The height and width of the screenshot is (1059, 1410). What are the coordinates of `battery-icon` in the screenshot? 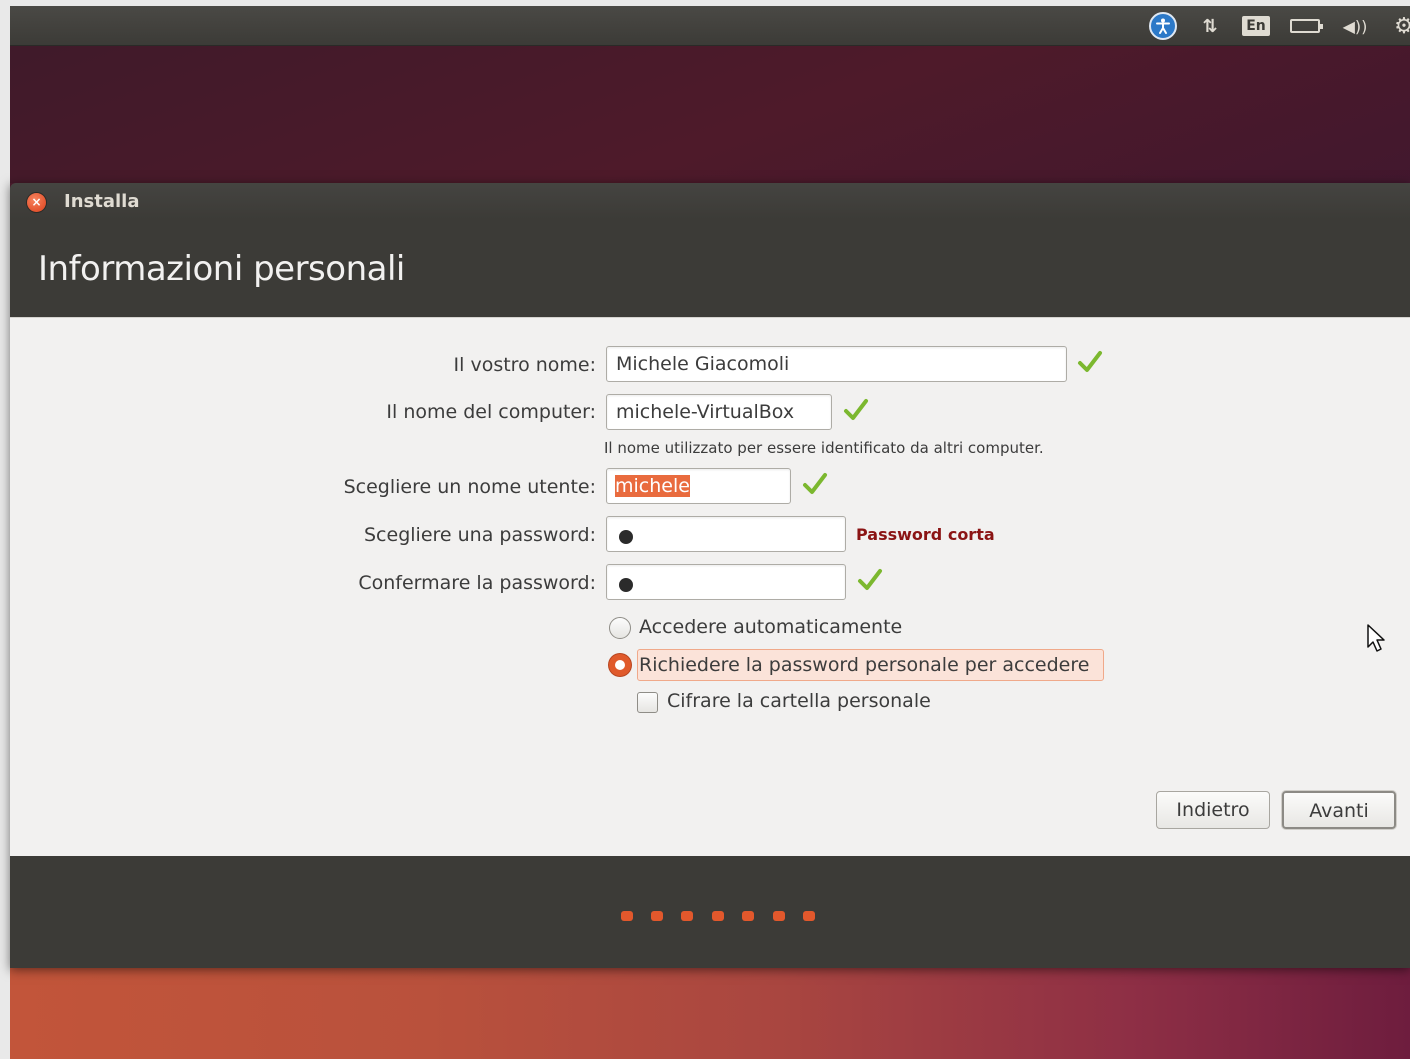 It's located at (1305, 26).